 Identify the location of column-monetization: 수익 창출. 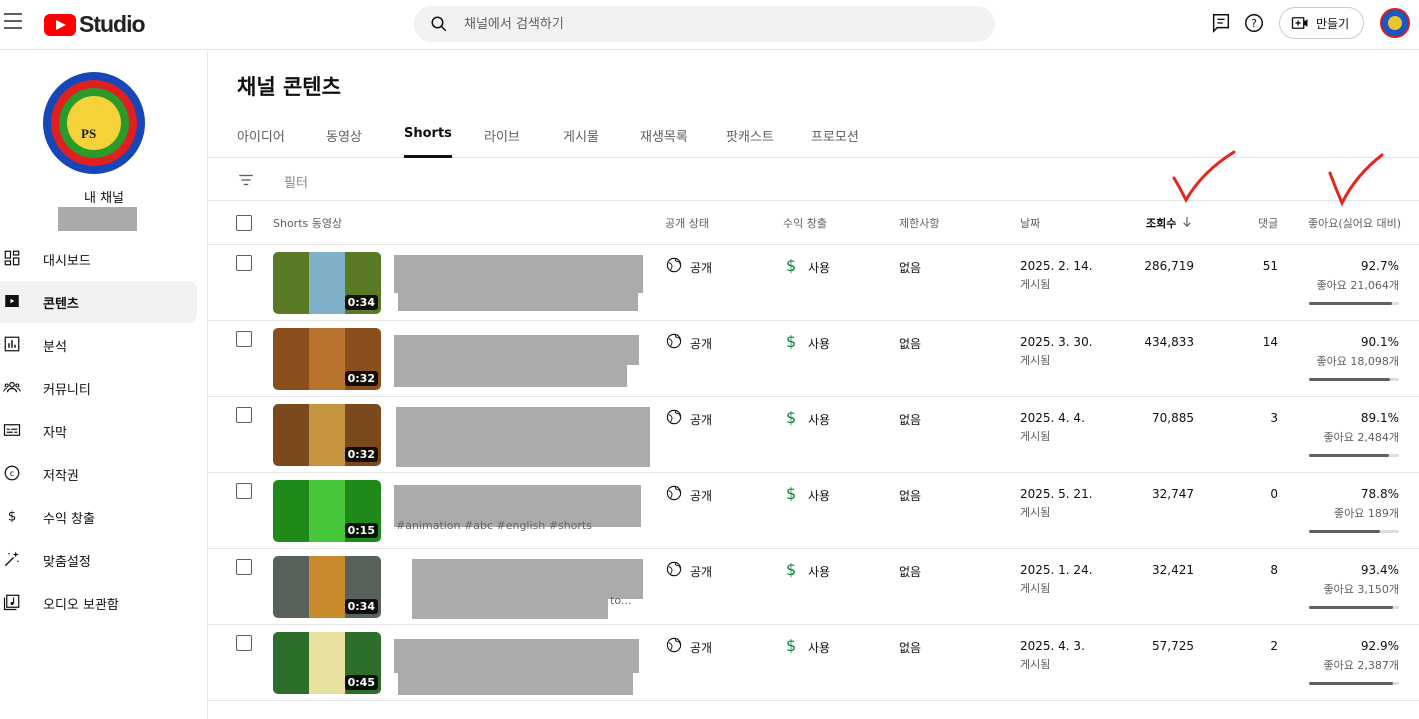
(805, 223).